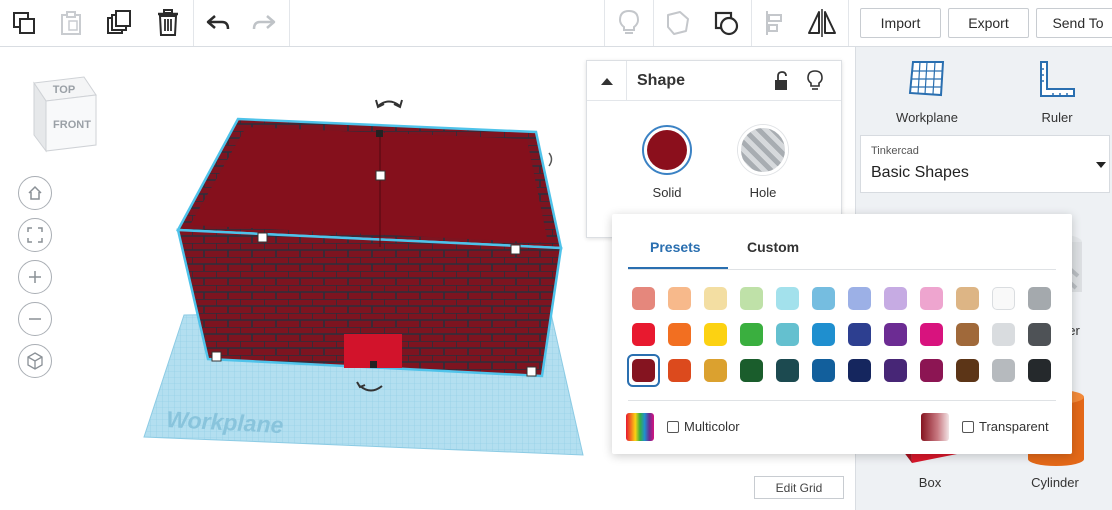 Image resolution: width=1112 pixels, height=510 pixels. What do you see at coordinates (629, 23) in the screenshot?
I see `notes-button` at bounding box center [629, 23].